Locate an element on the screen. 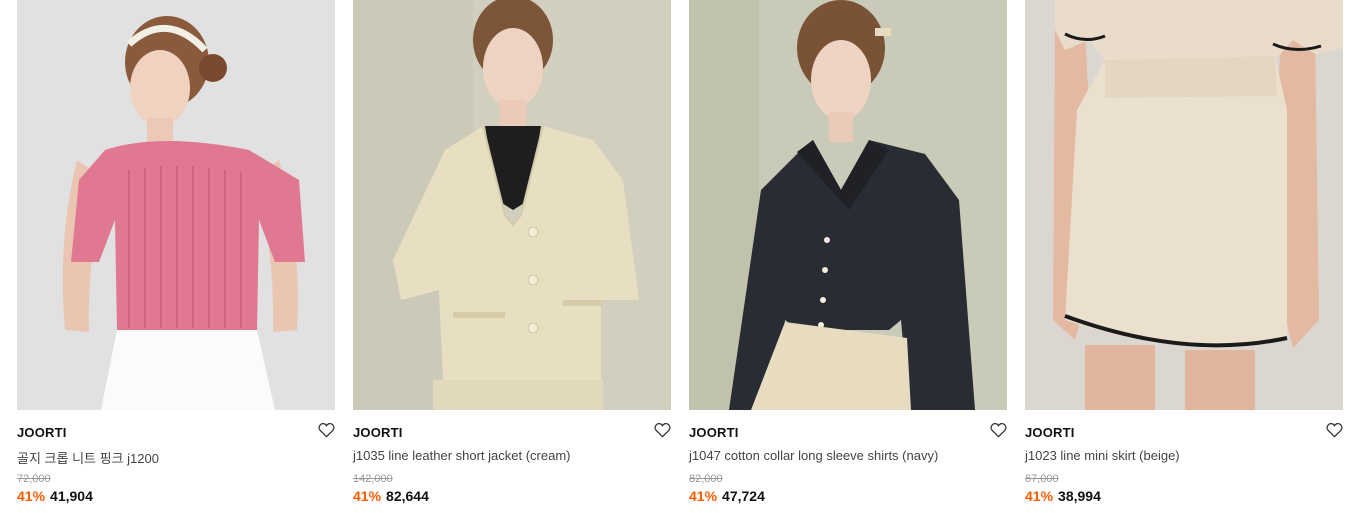 This screenshot has height=513, width=1351. original-price: 142,000 is located at coordinates (373, 479).